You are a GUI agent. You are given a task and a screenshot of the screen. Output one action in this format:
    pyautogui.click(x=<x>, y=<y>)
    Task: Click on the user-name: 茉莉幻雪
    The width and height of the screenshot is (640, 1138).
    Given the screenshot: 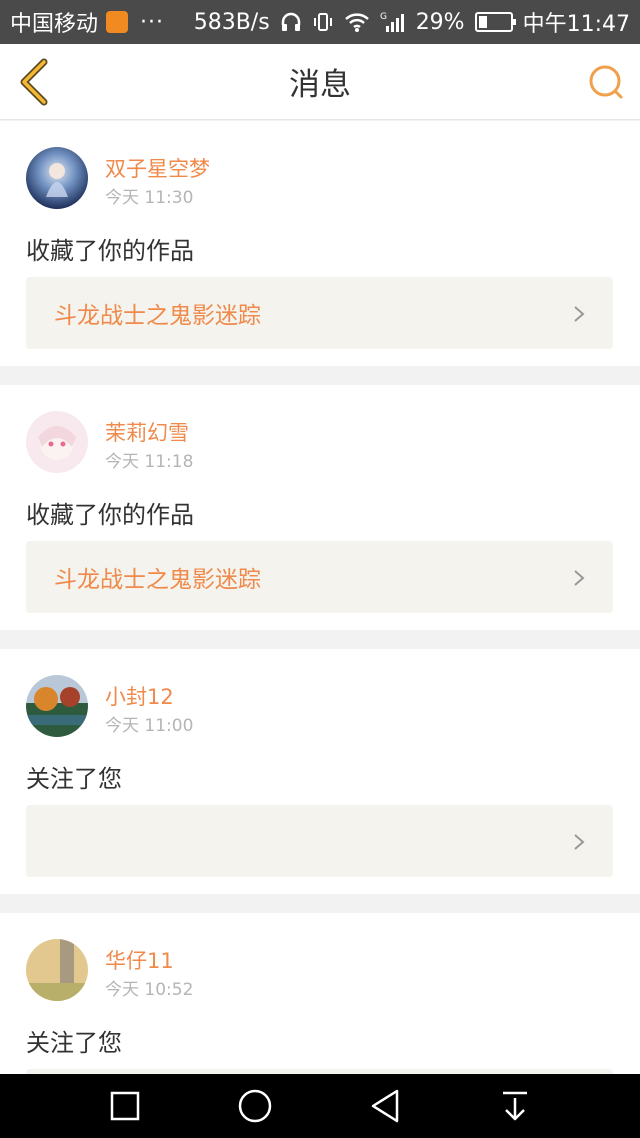 What is the action you would take?
    pyautogui.click(x=147, y=432)
    